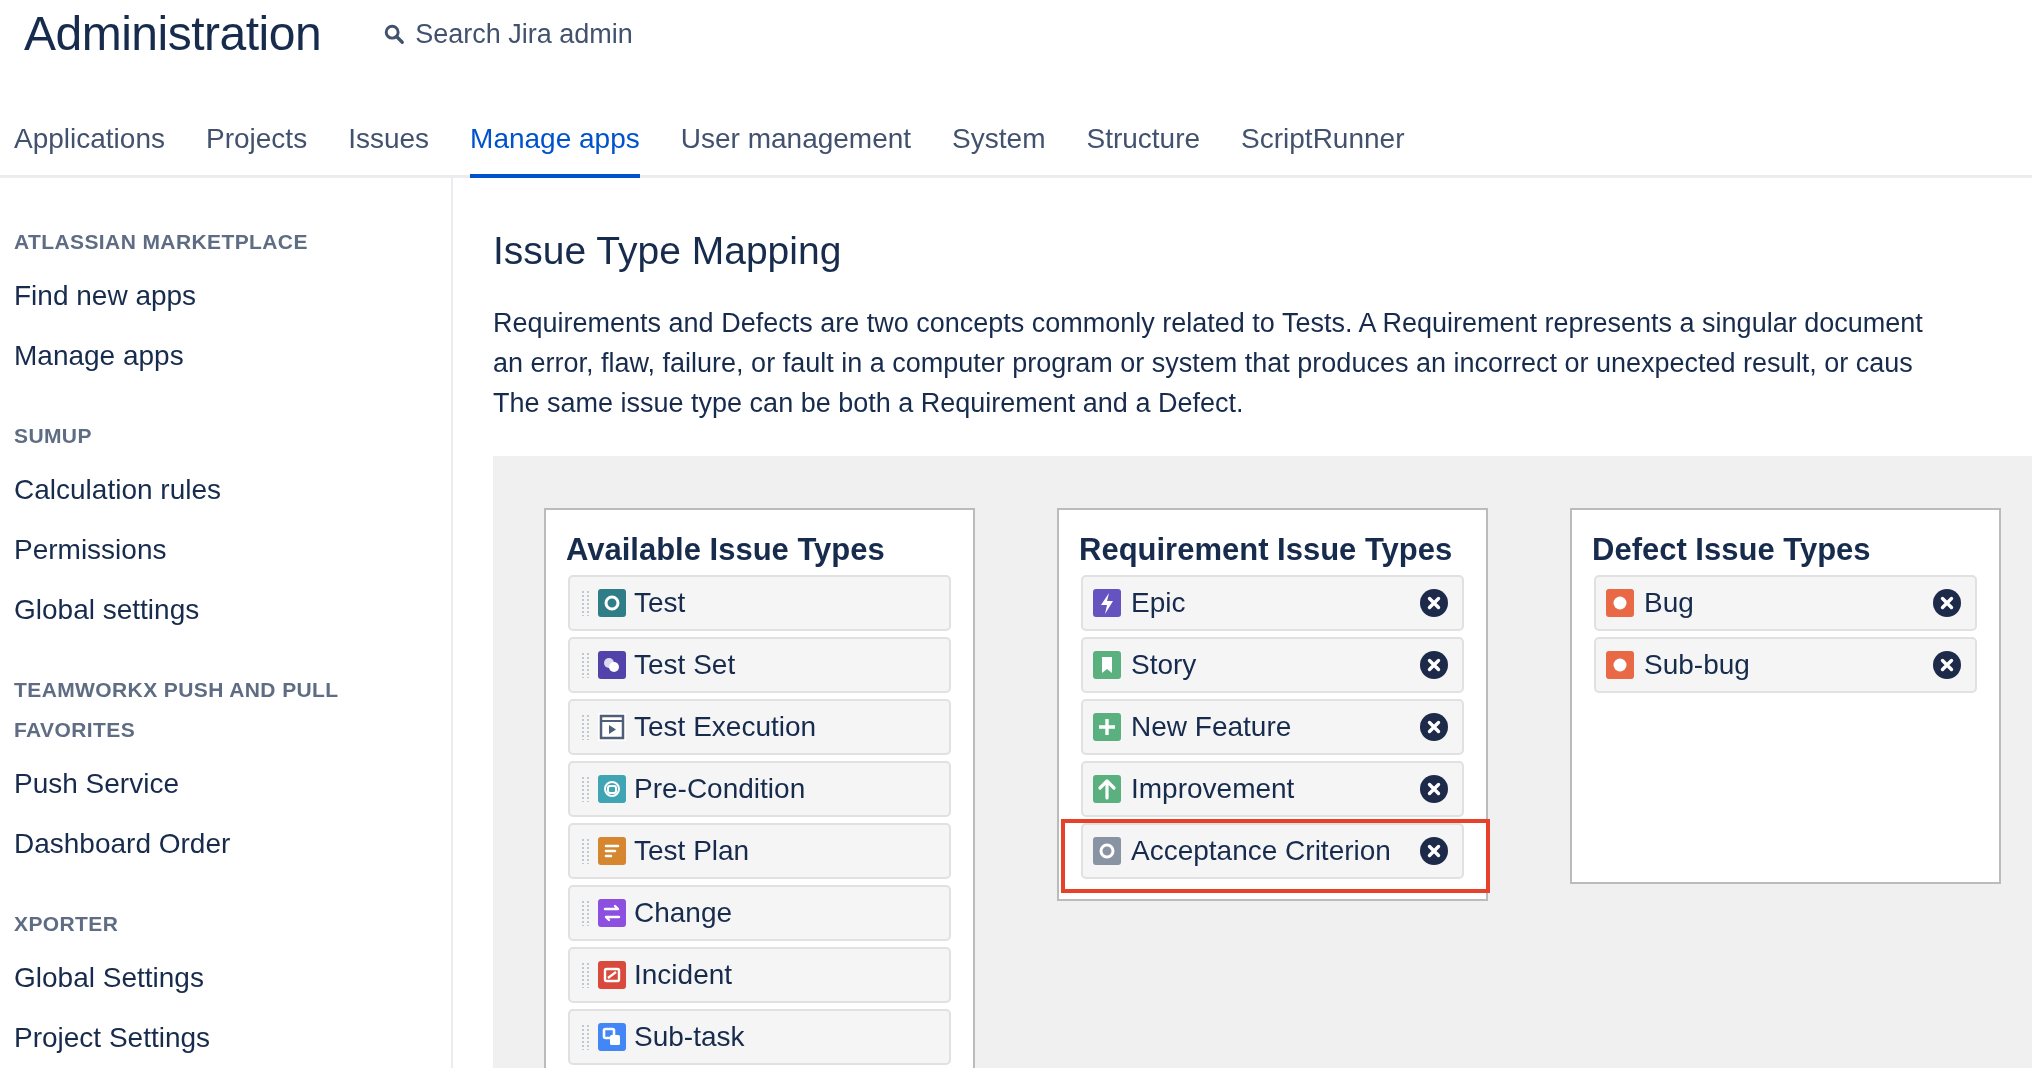 This screenshot has height=1068, width=2032. I want to click on nav-tab: Issues, so click(389, 148).